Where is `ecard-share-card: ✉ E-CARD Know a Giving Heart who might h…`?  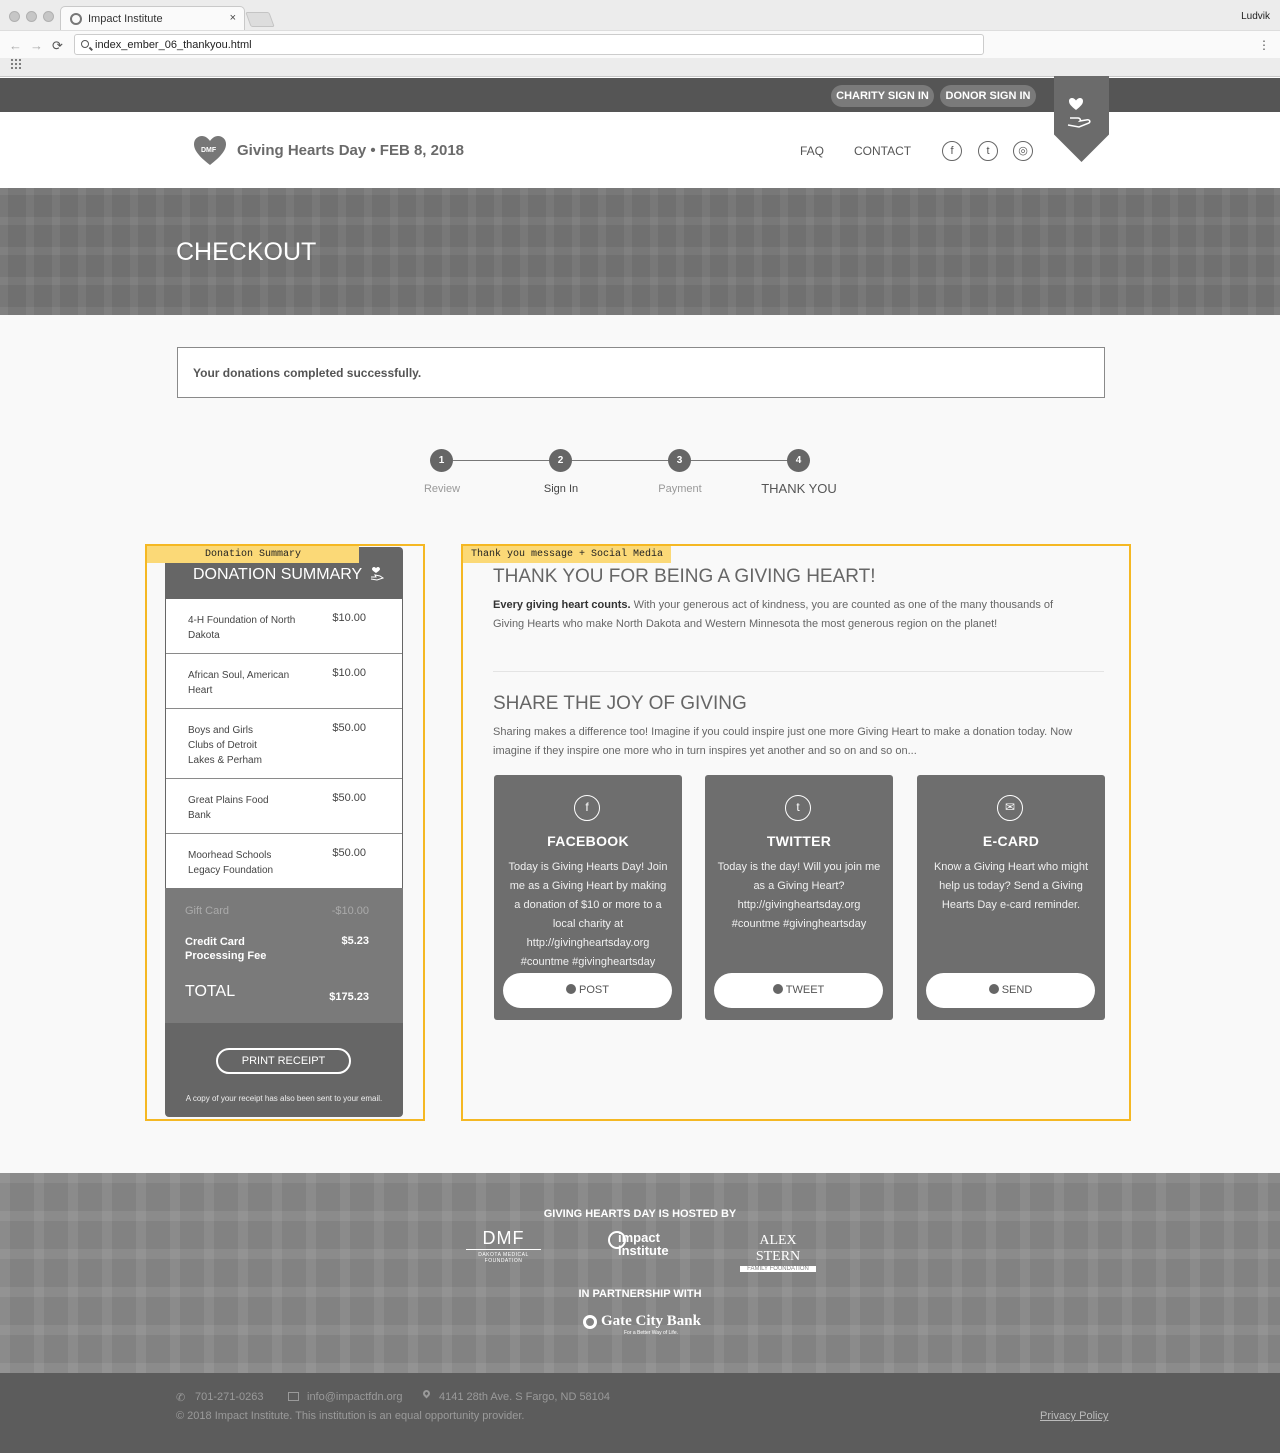
ecard-share-card: ✉ E-CARD Know a Giving Heart who might h… is located at coordinates (1011, 897).